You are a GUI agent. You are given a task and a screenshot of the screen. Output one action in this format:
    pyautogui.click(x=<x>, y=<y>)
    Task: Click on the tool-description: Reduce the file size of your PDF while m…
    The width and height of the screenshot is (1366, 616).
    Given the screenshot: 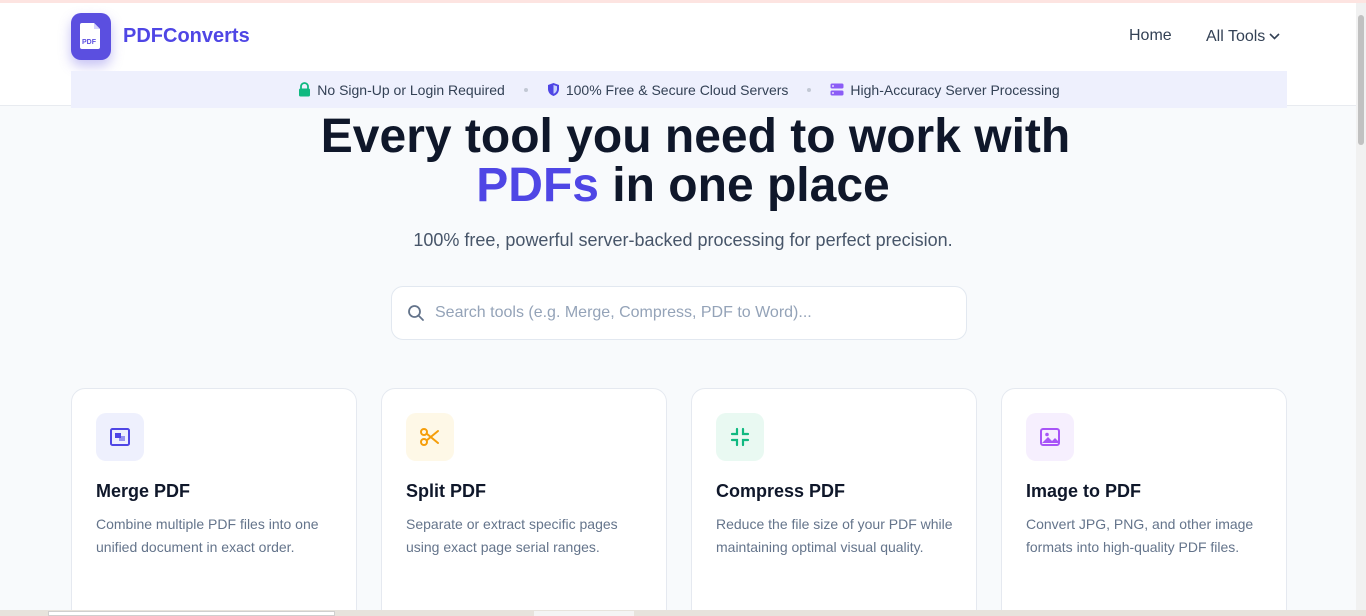 What is the action you would take?
    pyautogui.click(x=834, y=535)
    